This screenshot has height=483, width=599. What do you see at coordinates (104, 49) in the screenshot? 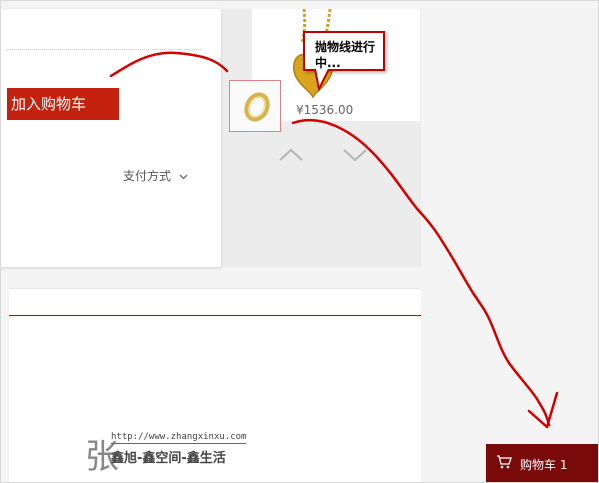
I see `divider` at bounding box center [104, 49].